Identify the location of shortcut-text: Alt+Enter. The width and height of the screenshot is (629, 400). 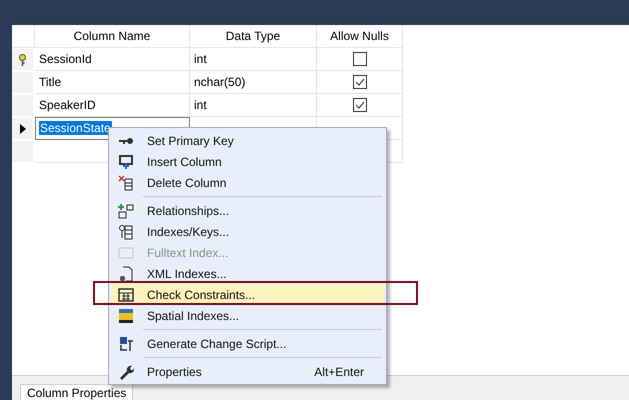
(339, 371).